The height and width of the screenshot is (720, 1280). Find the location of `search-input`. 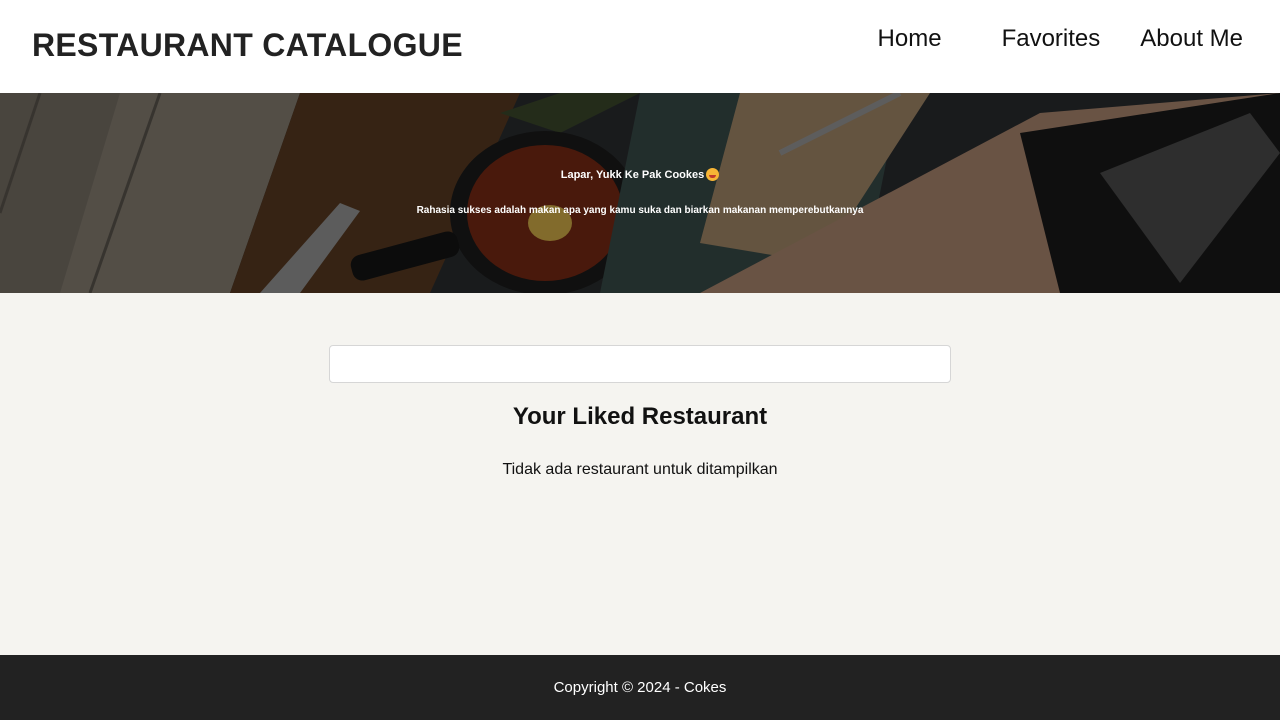

search-input is located at coordinates (640, 364).